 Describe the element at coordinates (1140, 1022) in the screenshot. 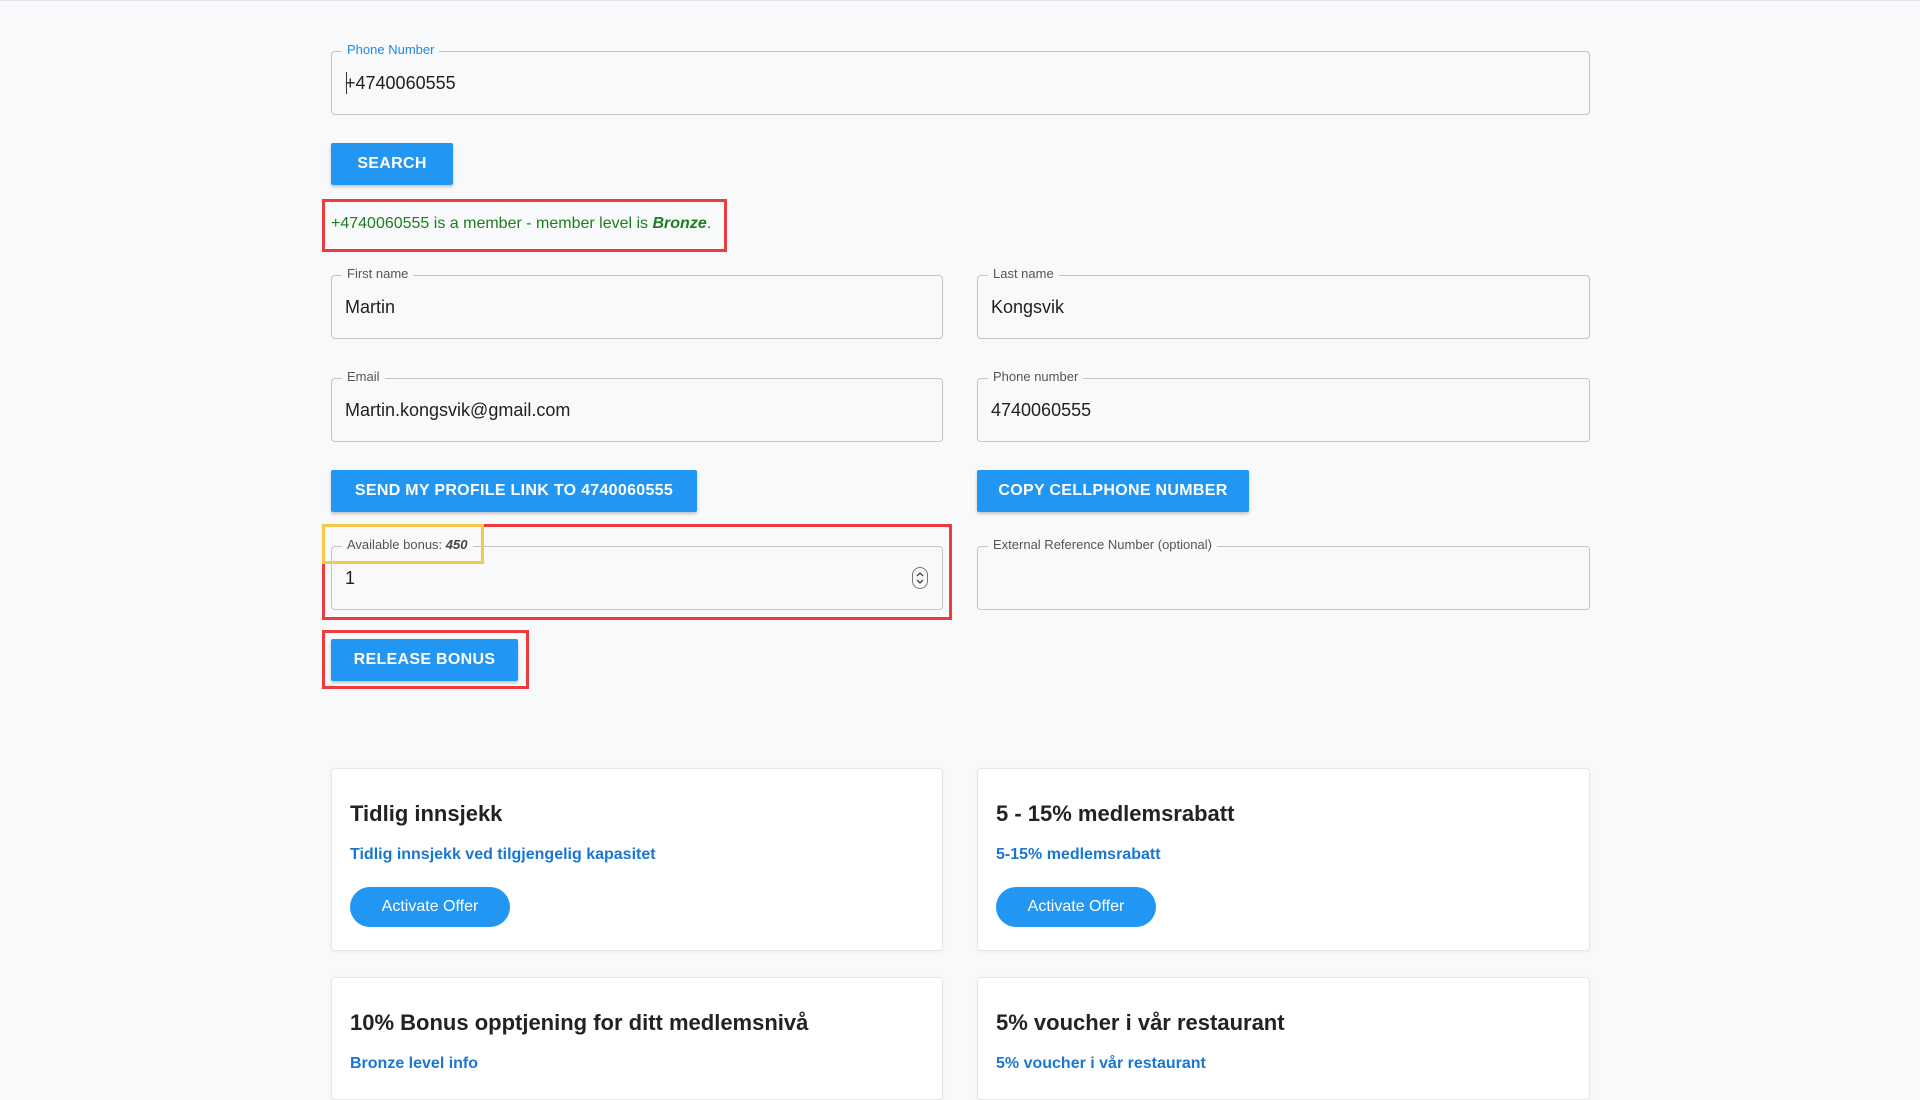

I see `offer-title: 5% voucher i vår restaurant` at that location.